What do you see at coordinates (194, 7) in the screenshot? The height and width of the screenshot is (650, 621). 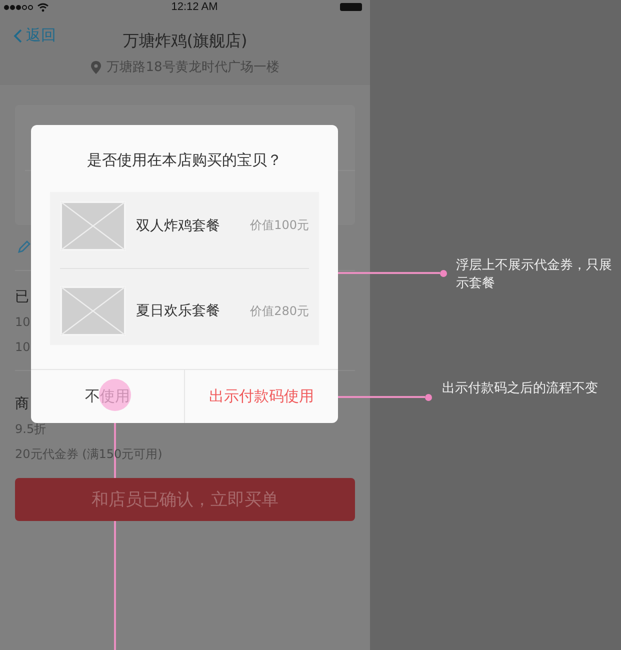 I see `status-time: 12:12 AM` at bounding box center [194, 7].